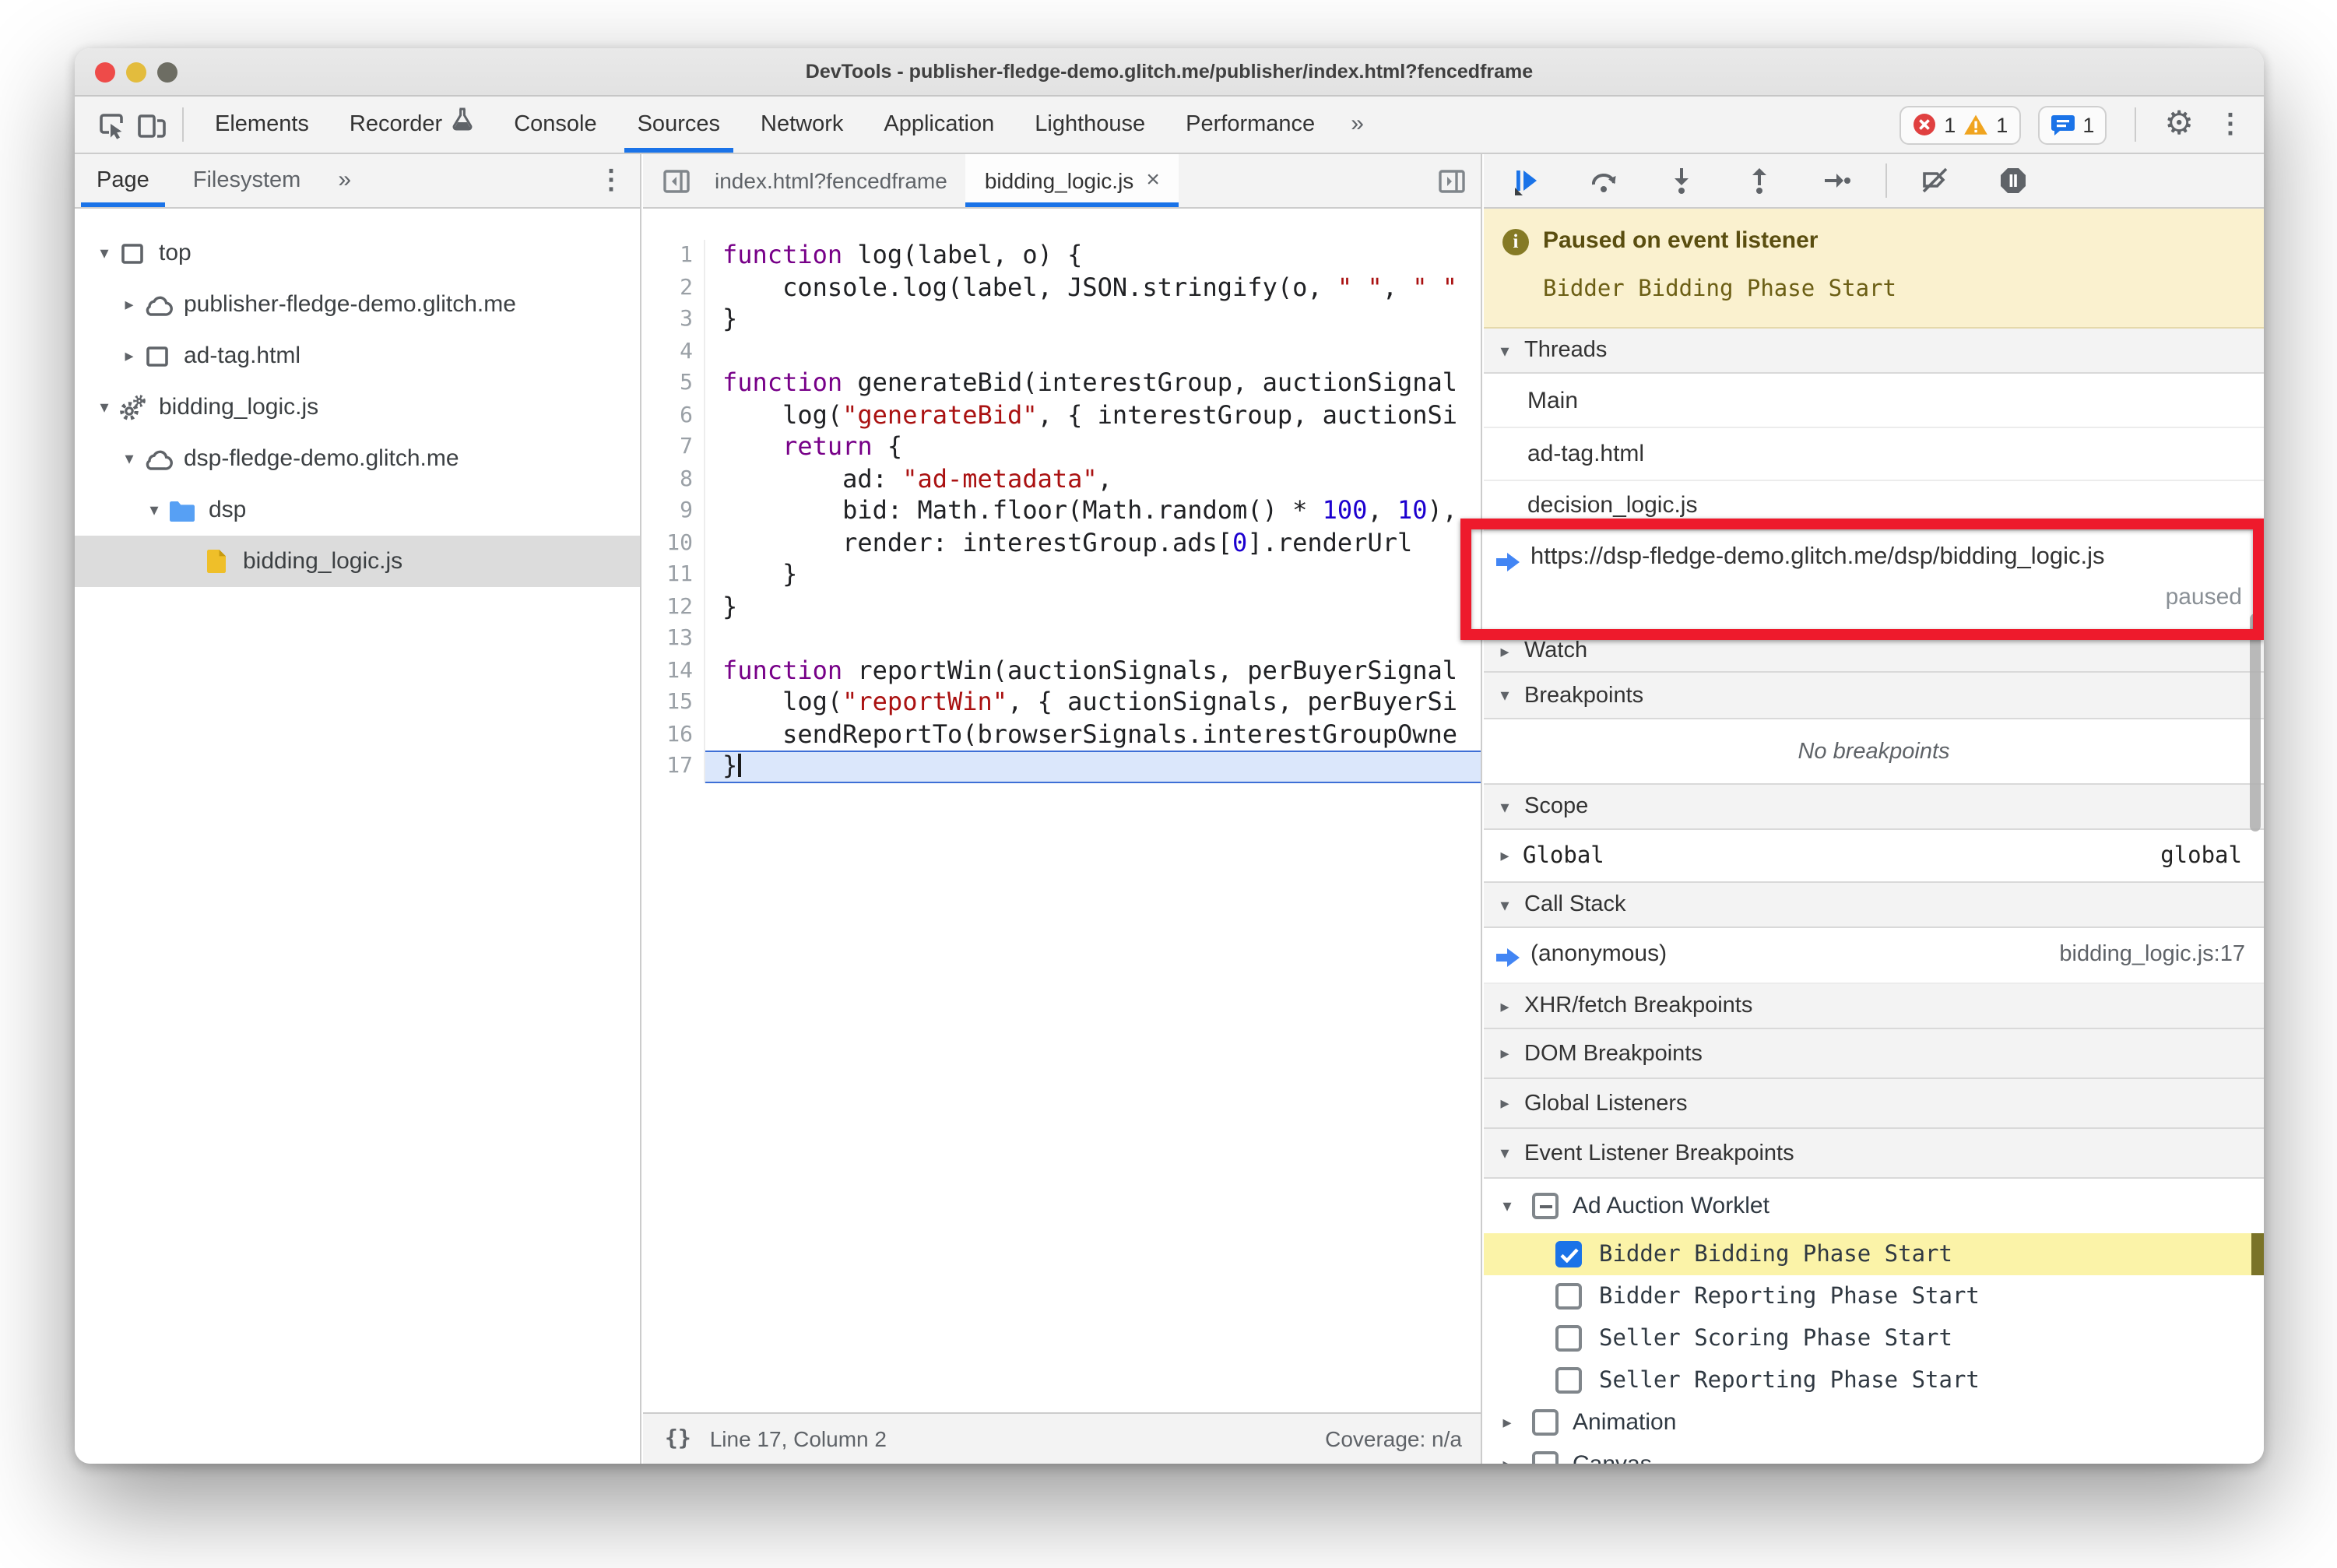 Image resolution: width=2337 pixels, height=1568 pixels. What do you see at coordinates (111, 124) in the screenshot?
I see `inspect-element-icon` at bounding box center [111, 124].